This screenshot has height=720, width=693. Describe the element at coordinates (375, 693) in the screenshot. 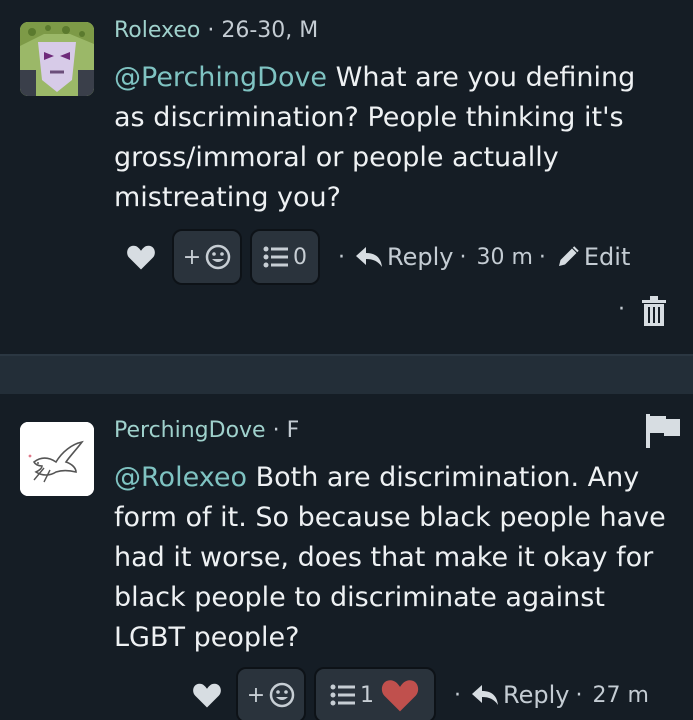

I see `reactions-list-button: 1` at that location.